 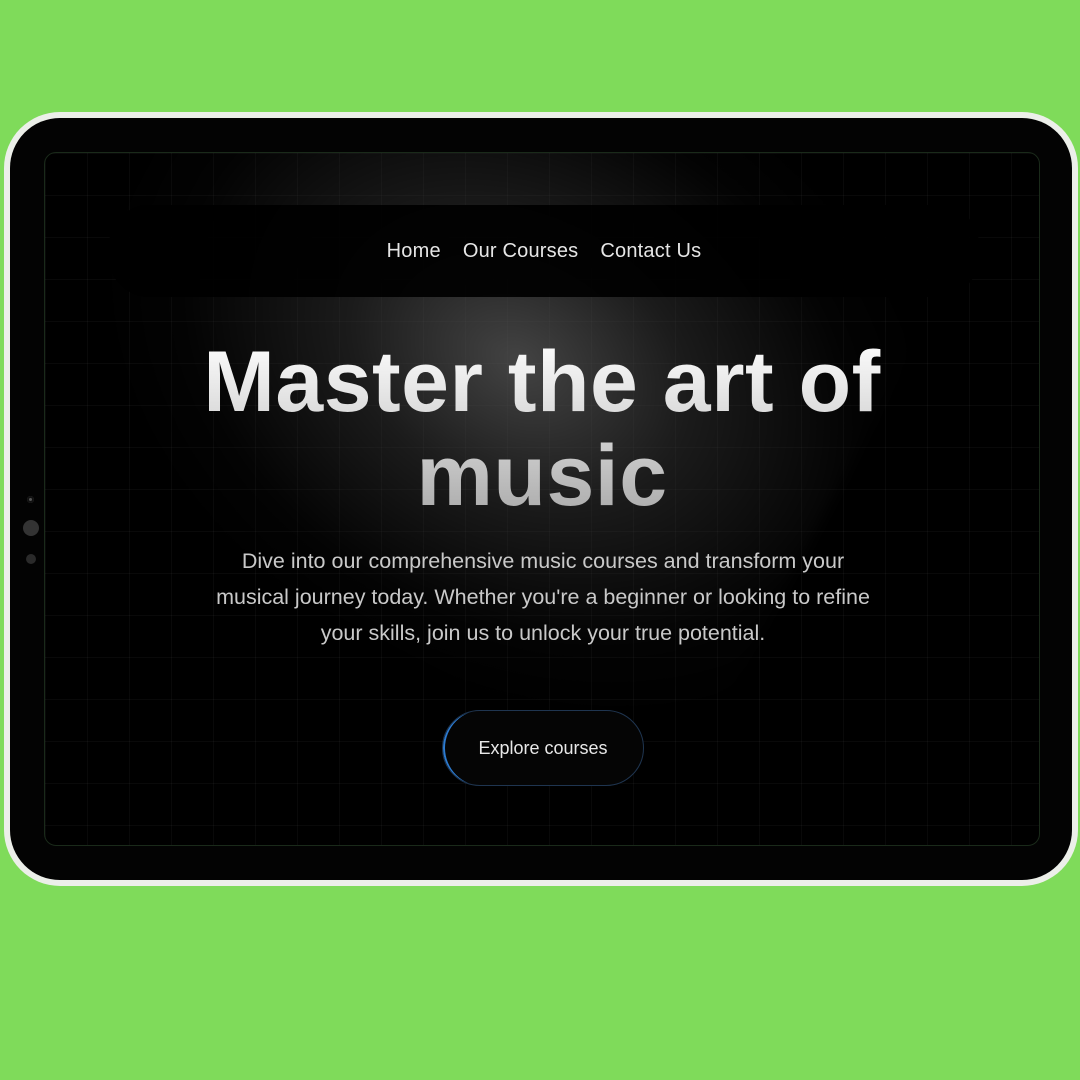 What do you see at coordinates (414, 251) in the screenshot?
I see `nav-link-home: Home` at bounding box center [414, 251].